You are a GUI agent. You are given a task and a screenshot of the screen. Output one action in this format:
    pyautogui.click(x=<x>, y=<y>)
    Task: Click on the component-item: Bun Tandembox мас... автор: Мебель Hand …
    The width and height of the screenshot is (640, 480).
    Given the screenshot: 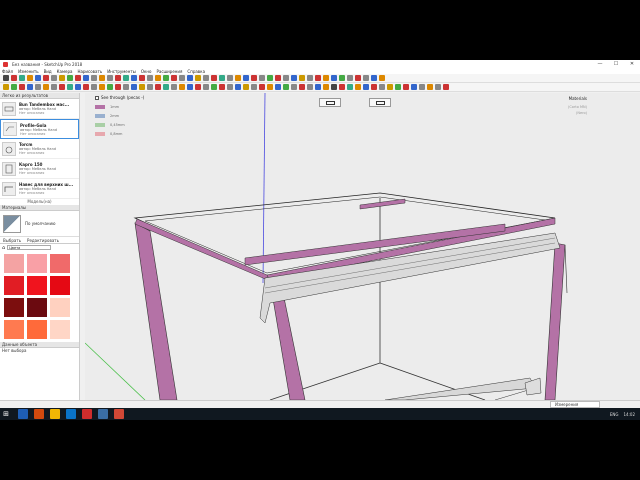 What is the action you would take?
    pyautogui.click(x=39, y=109)
    